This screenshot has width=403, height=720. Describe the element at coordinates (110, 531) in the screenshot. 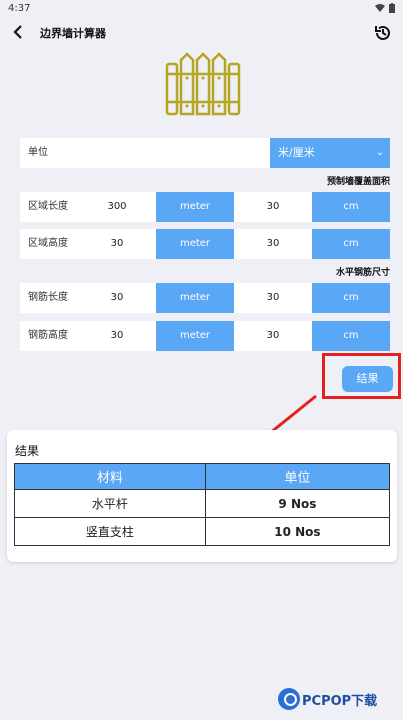

I see `material-cell: 竖直支柱` at that location.